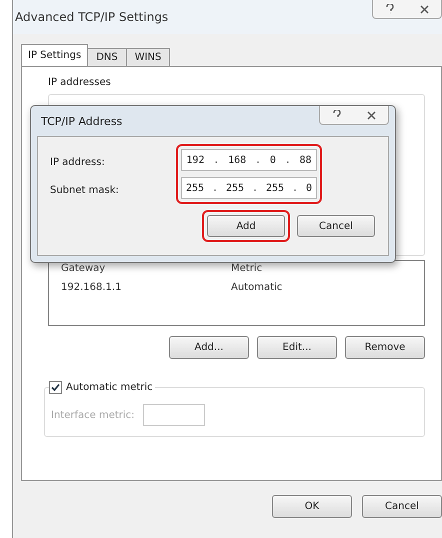 This screenshot has height=538, width=442. Describe the element at coordinates (306, 160) in the screenshot. I see `octet: 88` at that location.